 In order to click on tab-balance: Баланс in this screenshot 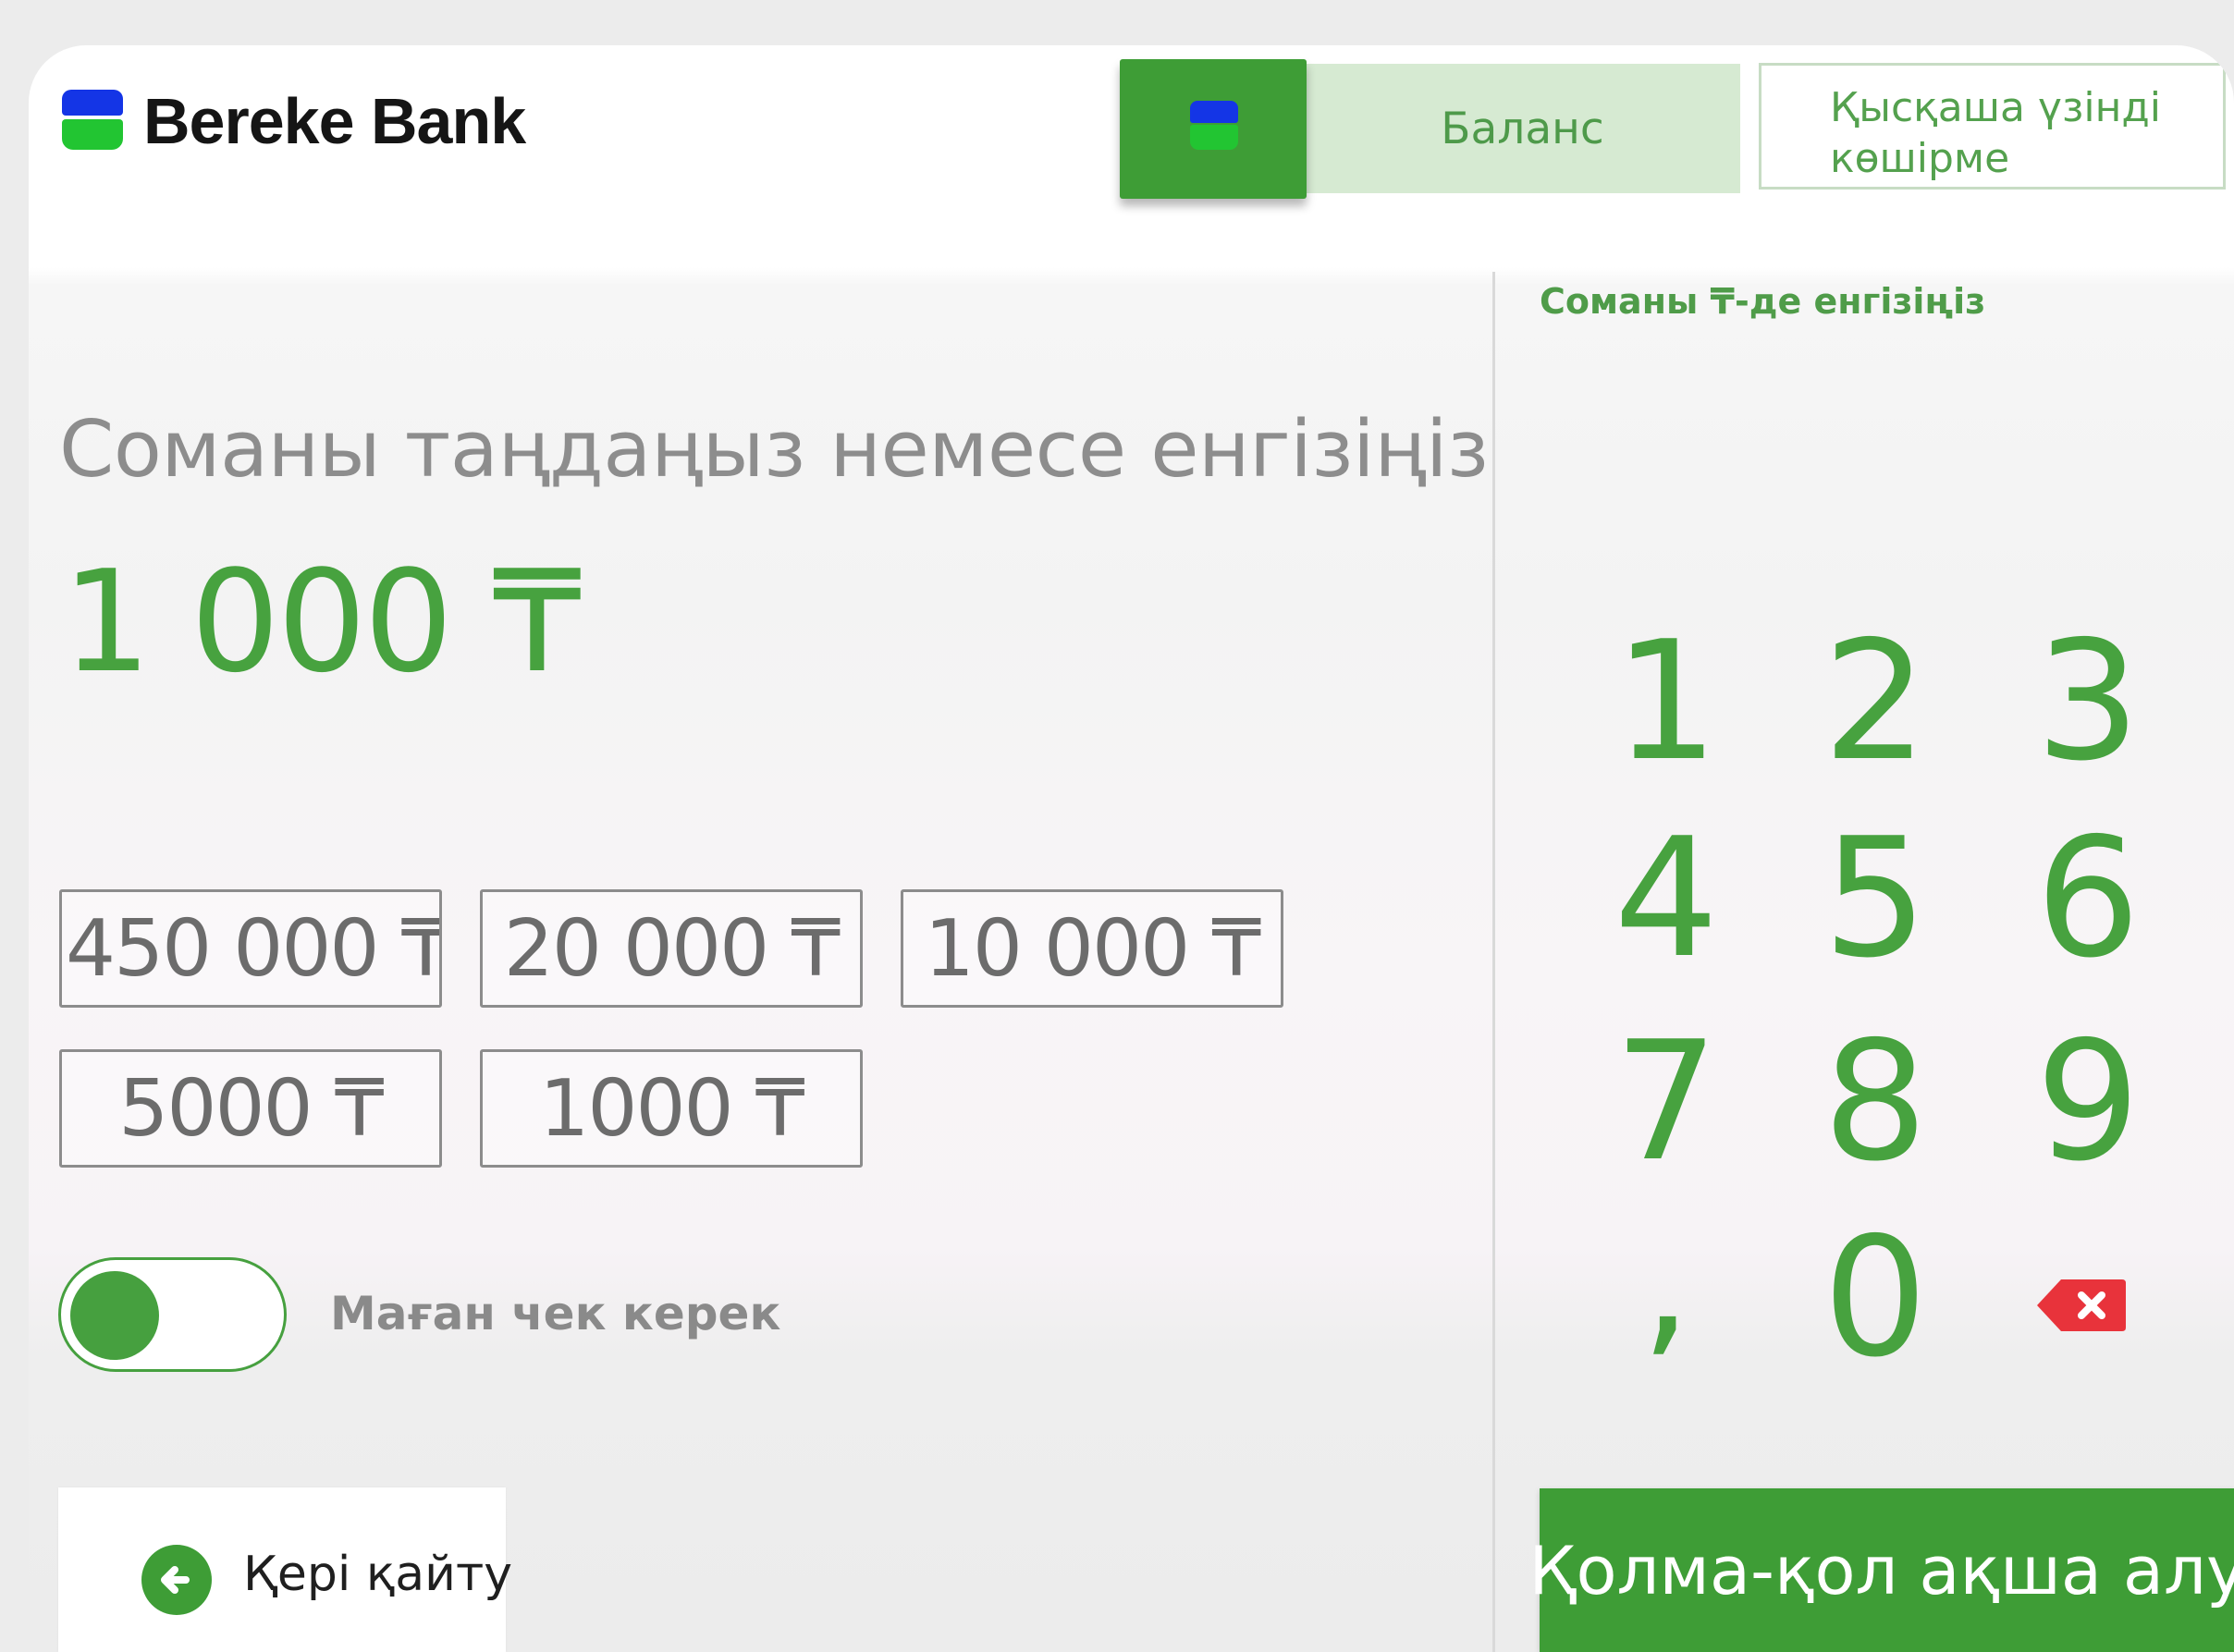, I will do `click(1522, 128)`.